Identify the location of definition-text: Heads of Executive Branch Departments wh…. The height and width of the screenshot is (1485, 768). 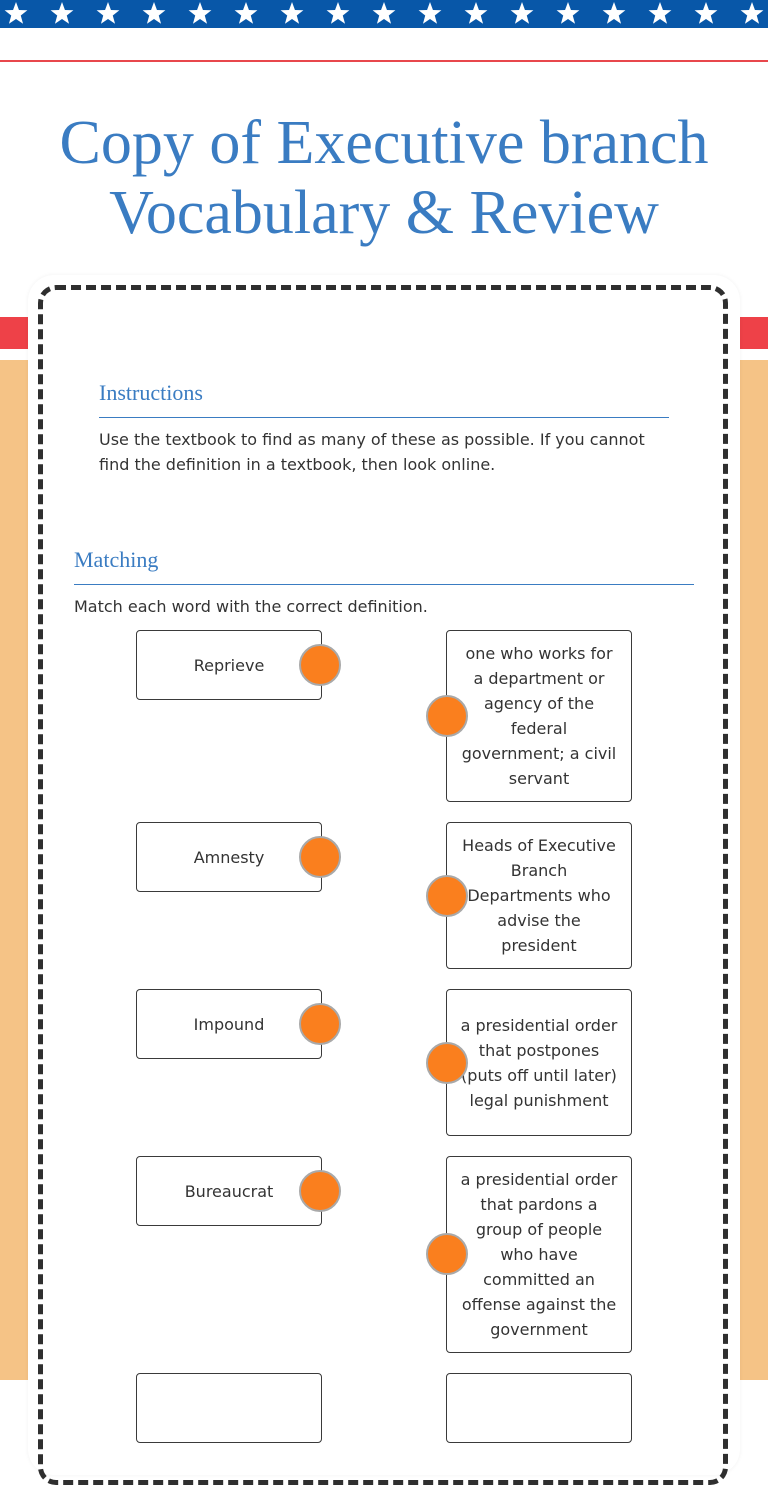
(539, 895).